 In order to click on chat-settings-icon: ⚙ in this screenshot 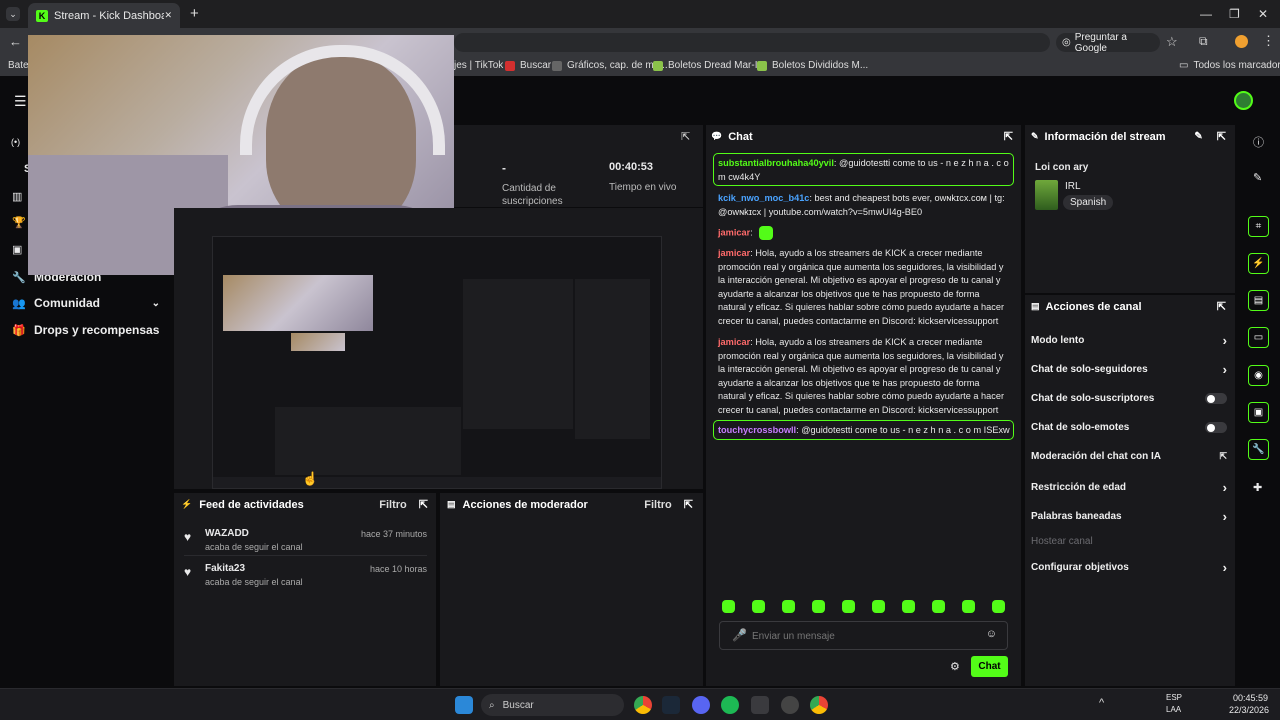, I will do `click(955, 666)`.